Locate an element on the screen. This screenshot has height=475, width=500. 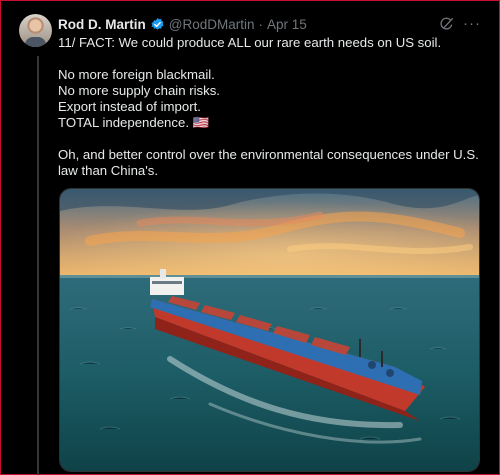
thread-line is located at coordinates (38, 265).